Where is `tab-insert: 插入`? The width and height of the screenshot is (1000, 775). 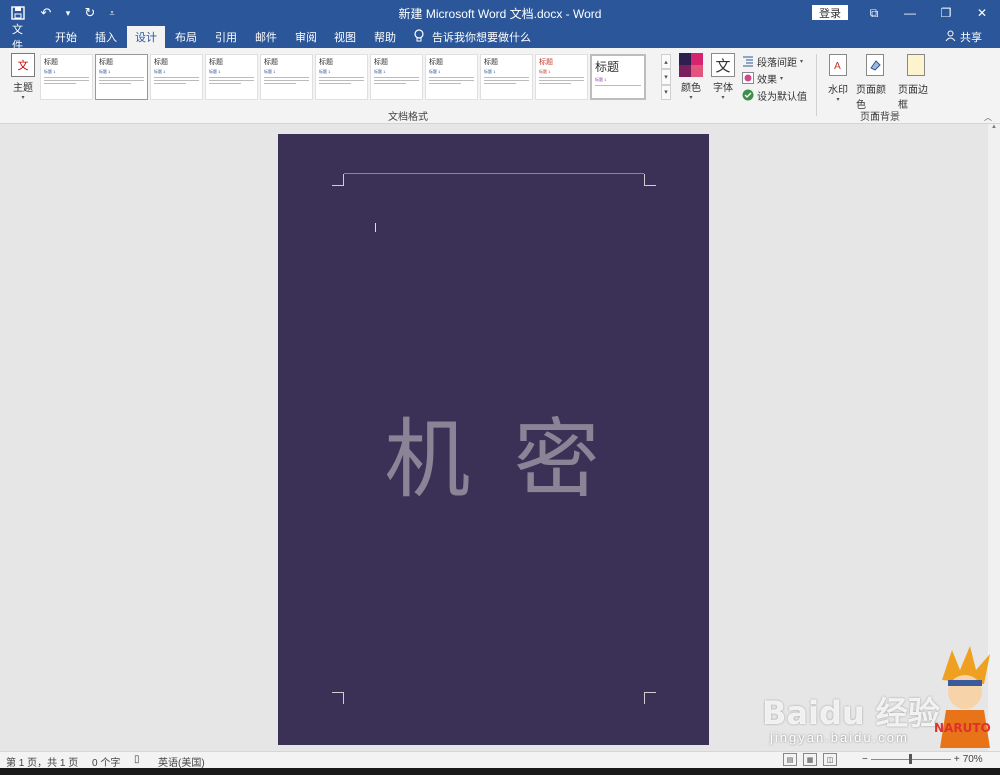 tab-insert: 插入 is located at coordinates (106, 37).